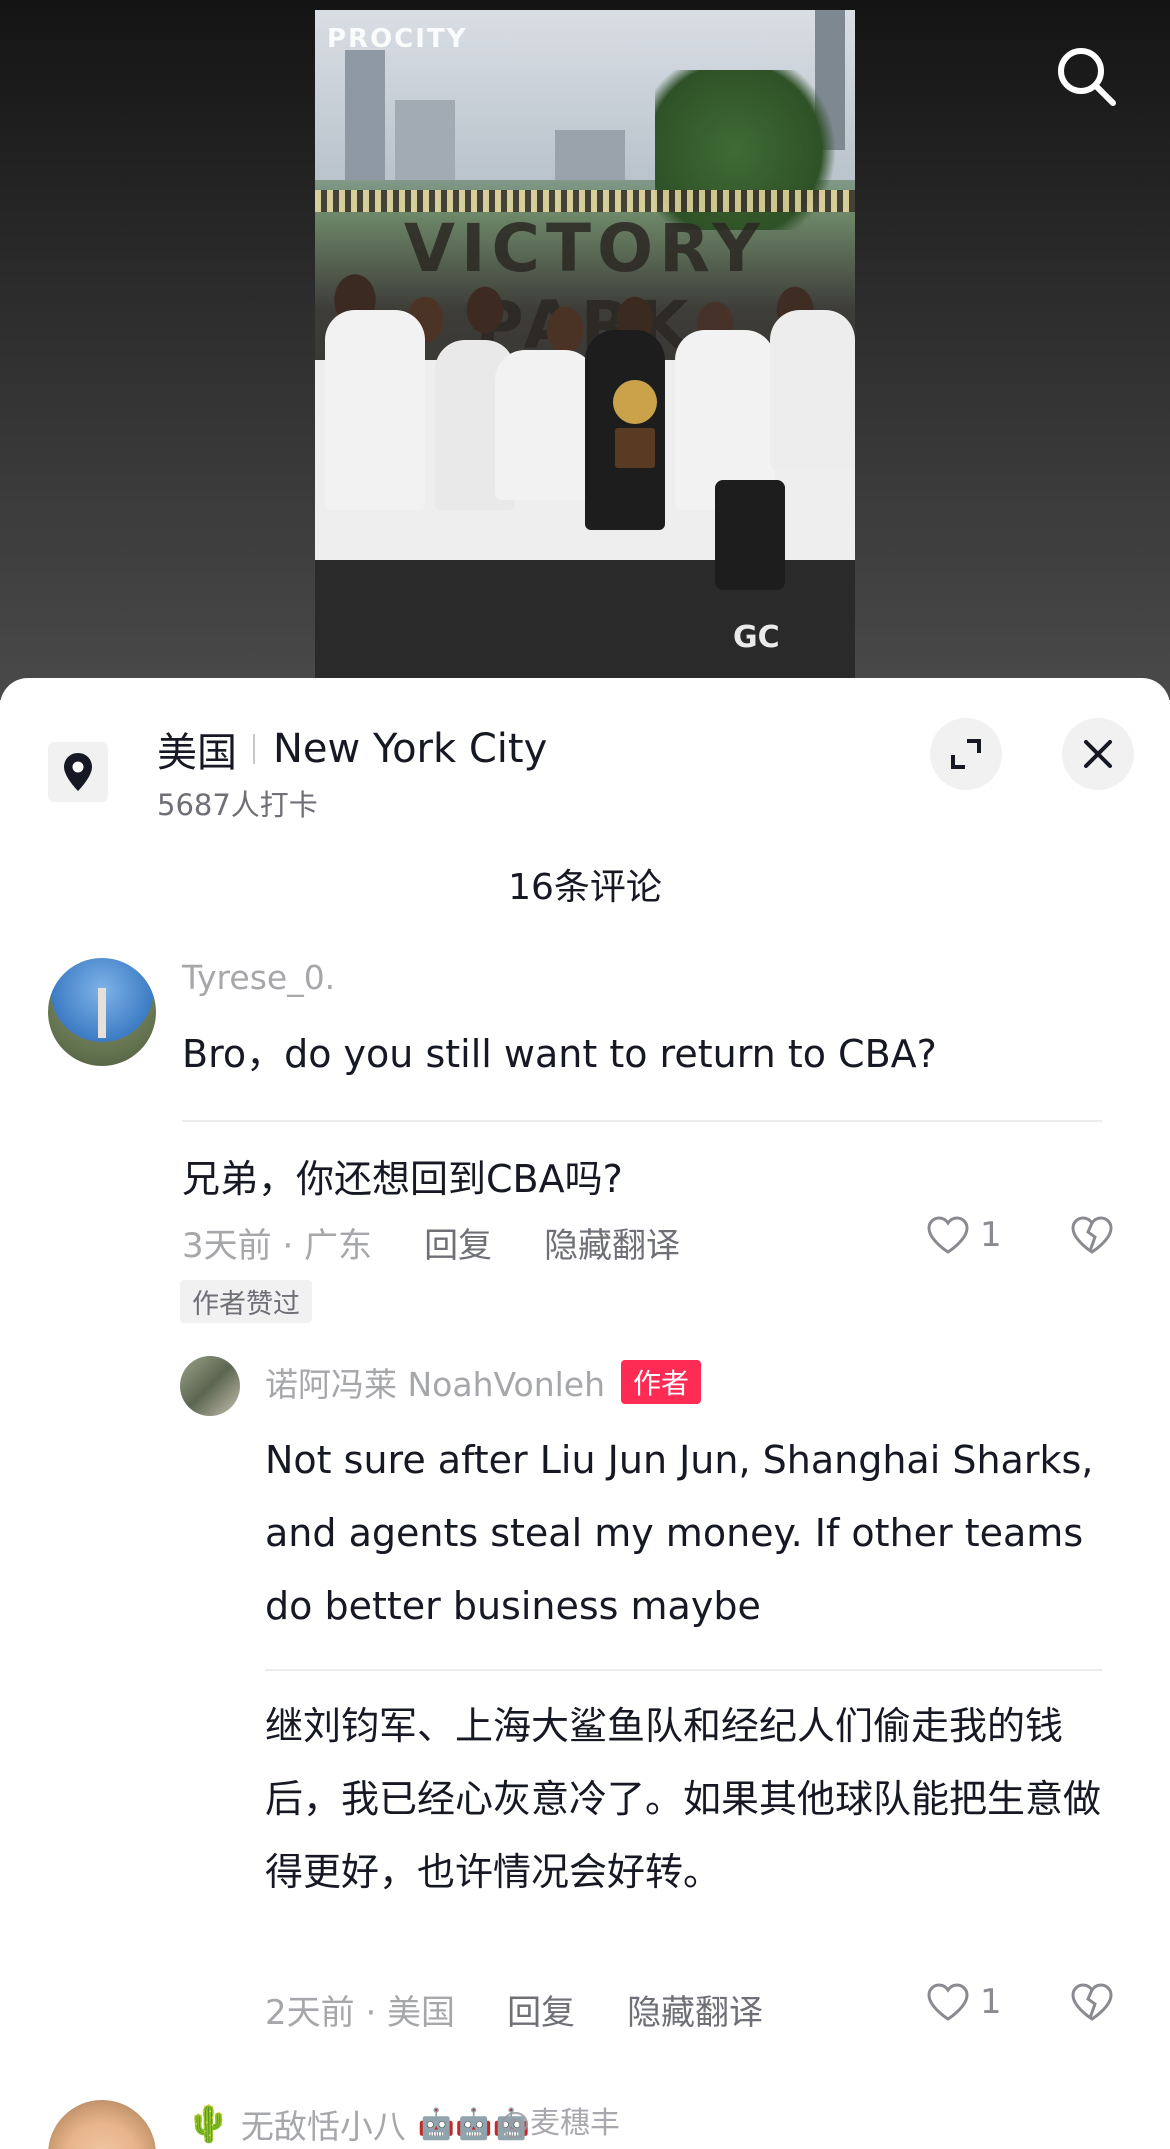 Image resolution: width=1170 pixels, height=2149 pixels. I want to click on comment-translation: 兄弟，你还想回到CBA吗?, so click(402, 1179).